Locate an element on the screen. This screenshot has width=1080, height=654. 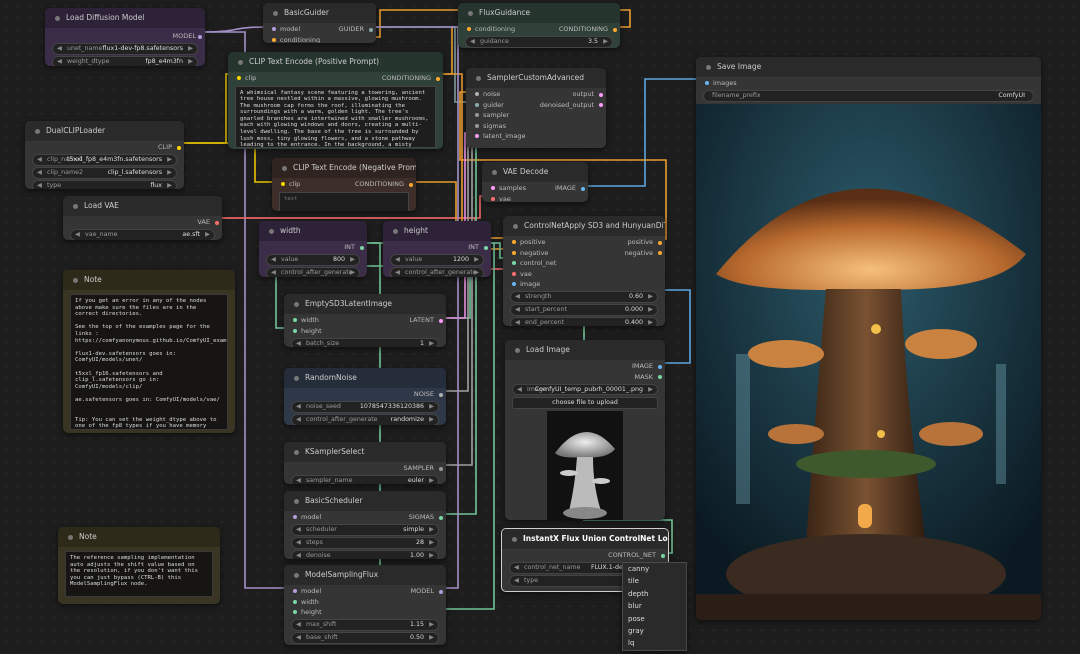
output-slot-control-net is located at coordinates (663, 555).